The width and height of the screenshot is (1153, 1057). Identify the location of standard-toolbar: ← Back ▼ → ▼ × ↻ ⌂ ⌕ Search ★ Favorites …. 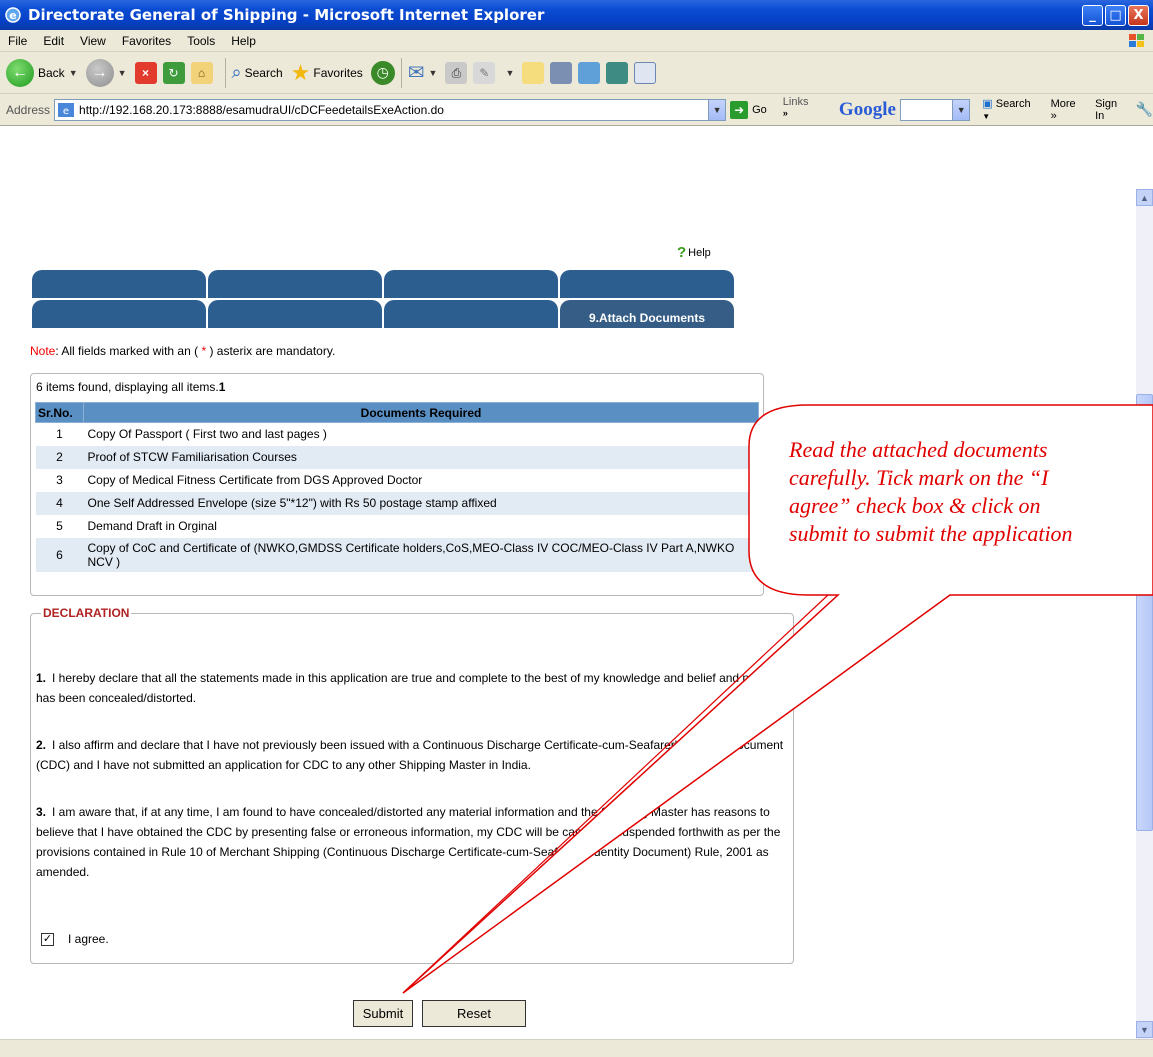
(576, 73).